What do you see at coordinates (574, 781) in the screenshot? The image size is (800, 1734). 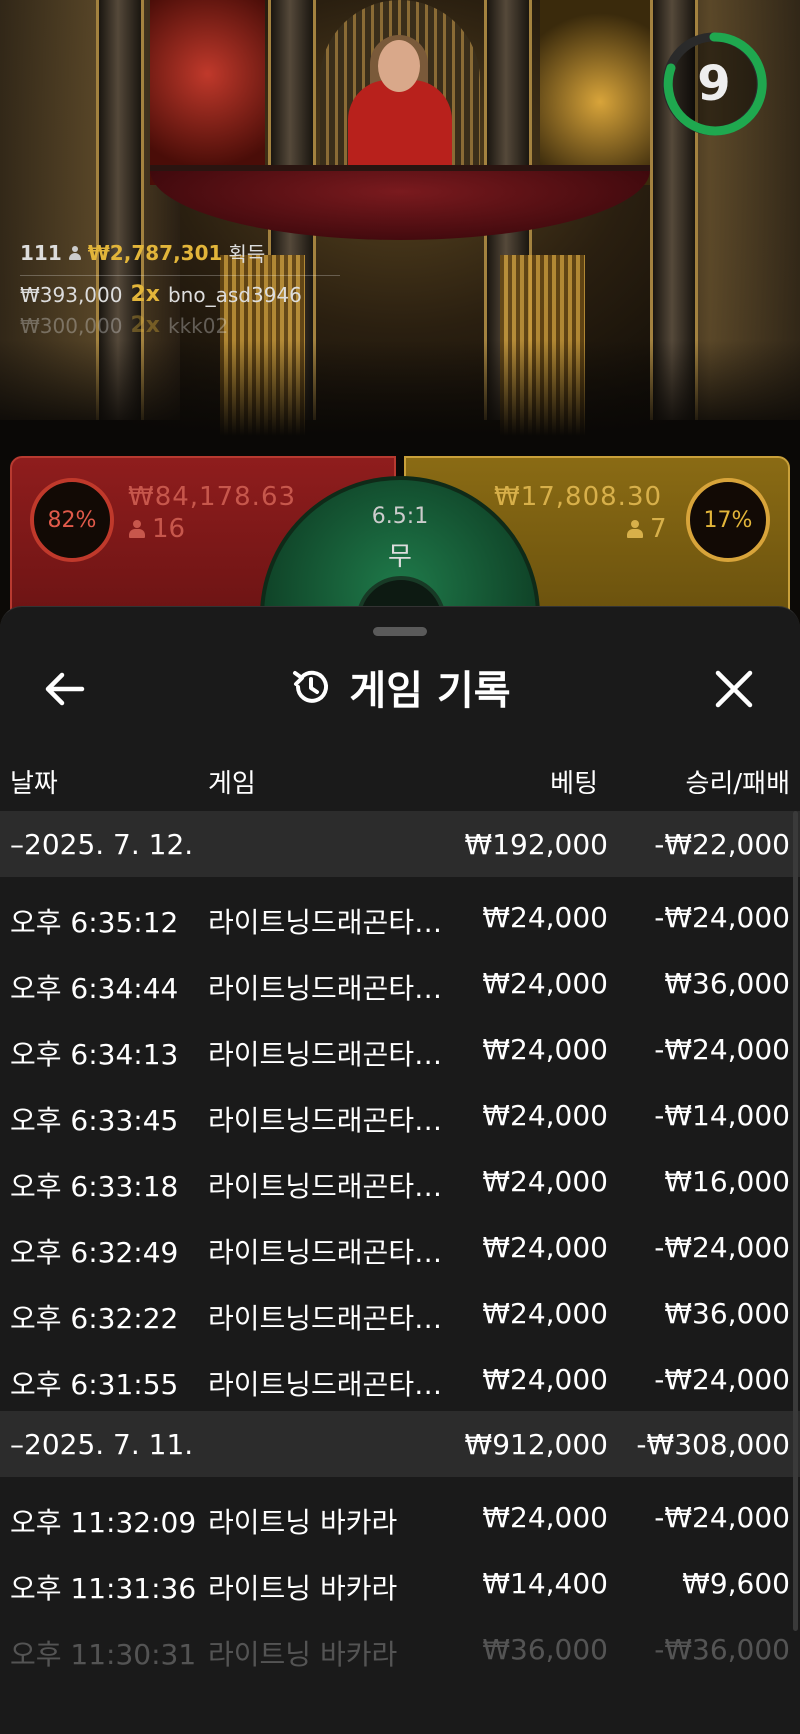 I see `column-header-bet: 베팅` at bounding box center [574, 781].